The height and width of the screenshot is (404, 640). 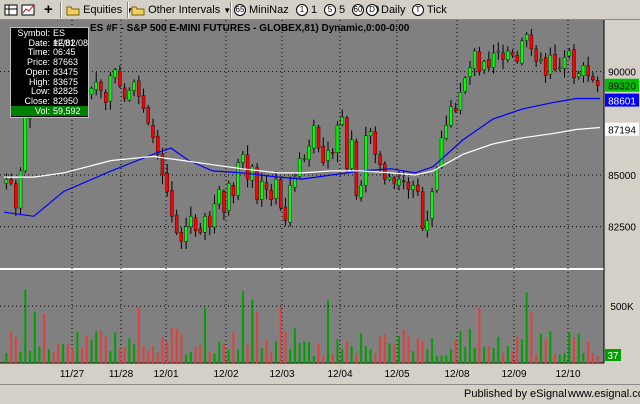 What do you see at coordinates (437, 10) in the screenshot?
I see `interval-label: Tick` at bounding box center [437, 10].